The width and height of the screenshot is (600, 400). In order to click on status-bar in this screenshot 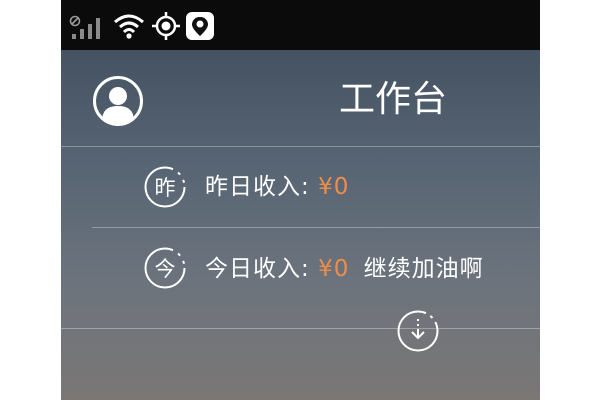, I will do `click(300, 25)`.